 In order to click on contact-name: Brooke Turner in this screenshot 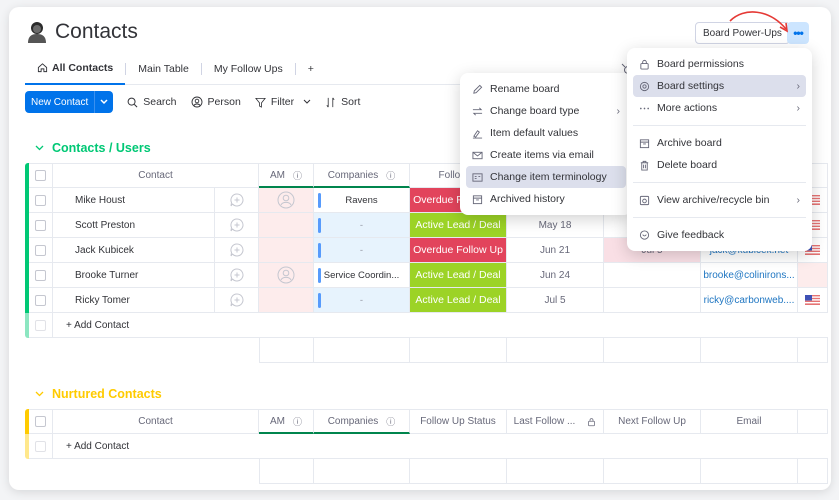, I will do `click(106, 275)`.